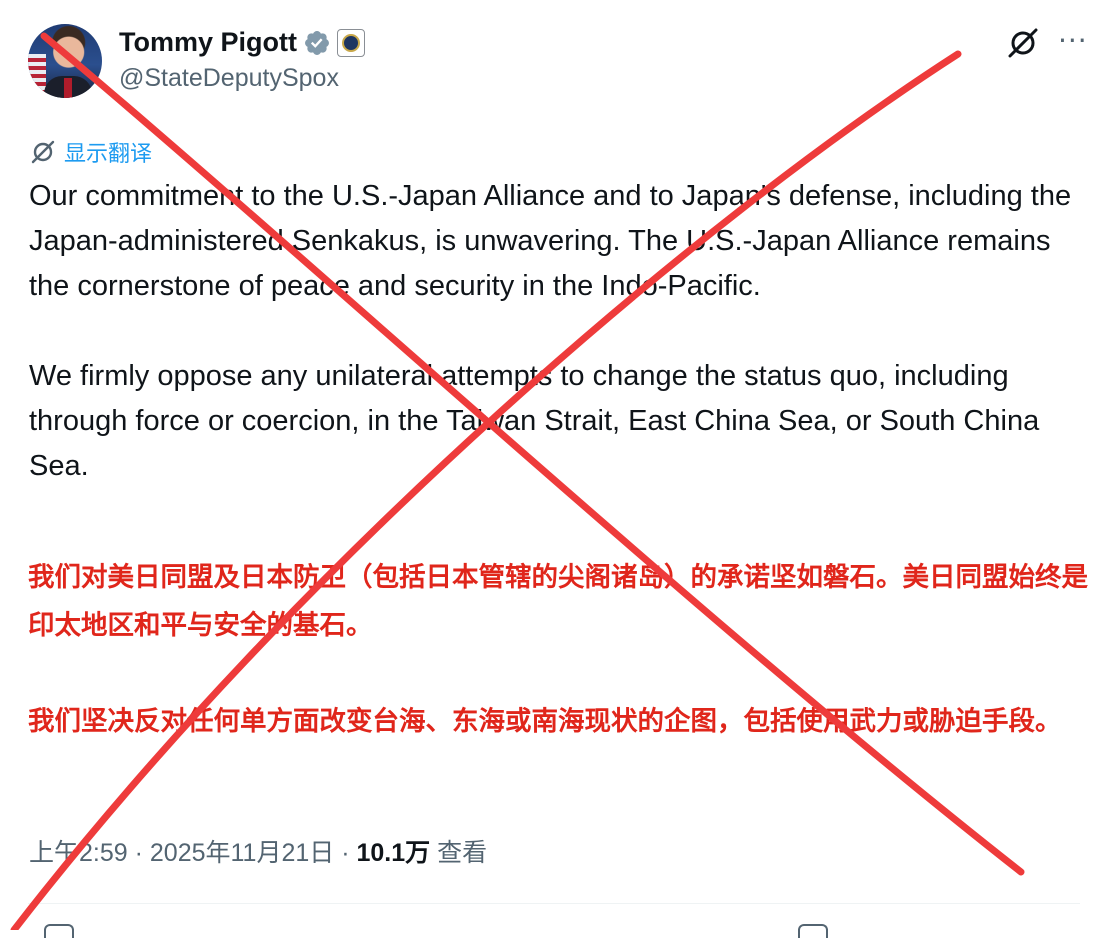 Image resolution: width=1108 pixels, height=938 pixels. I want to click on avatar-tie, so click(68, 88).